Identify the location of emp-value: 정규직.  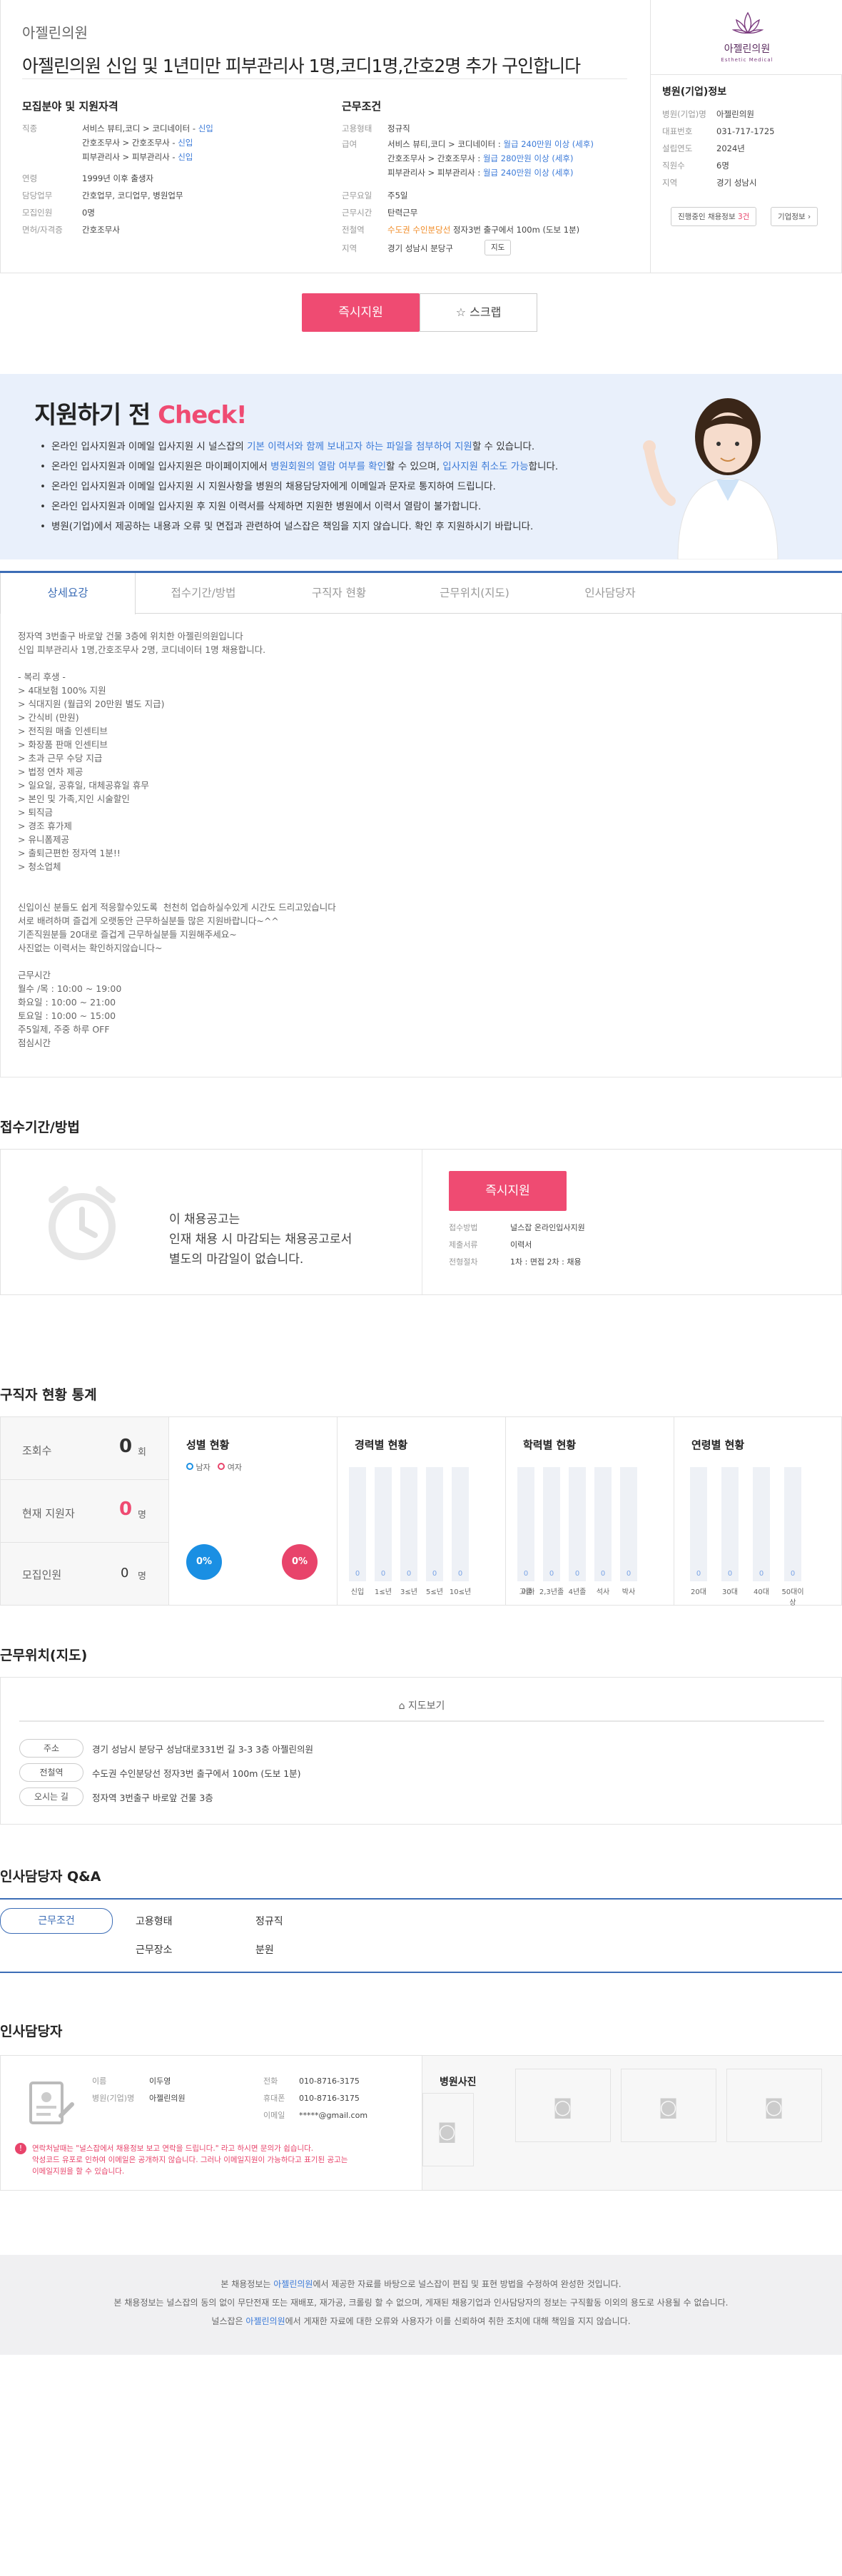
(398, 128).